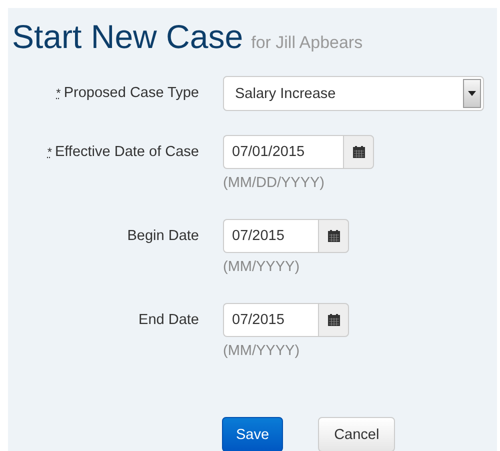 The image size is (500, 451). Describe the element at coordinates (283, 152) in the screenshot. I see `date-field: 07/01/2015` at that location.